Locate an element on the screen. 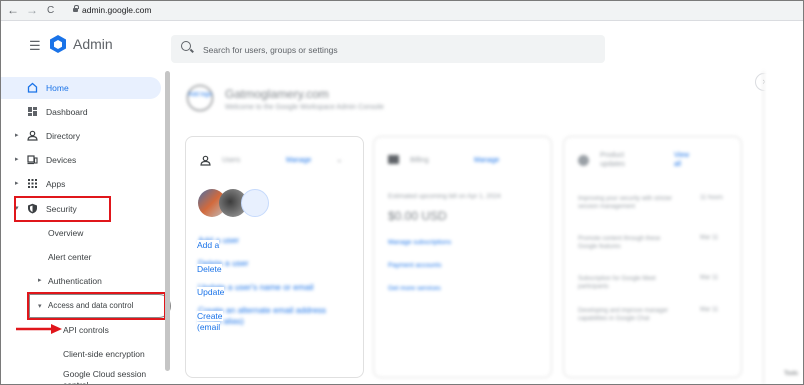 The image size is (804, 385). address-bar: admin.google.com is located at coordinates (112, 10).